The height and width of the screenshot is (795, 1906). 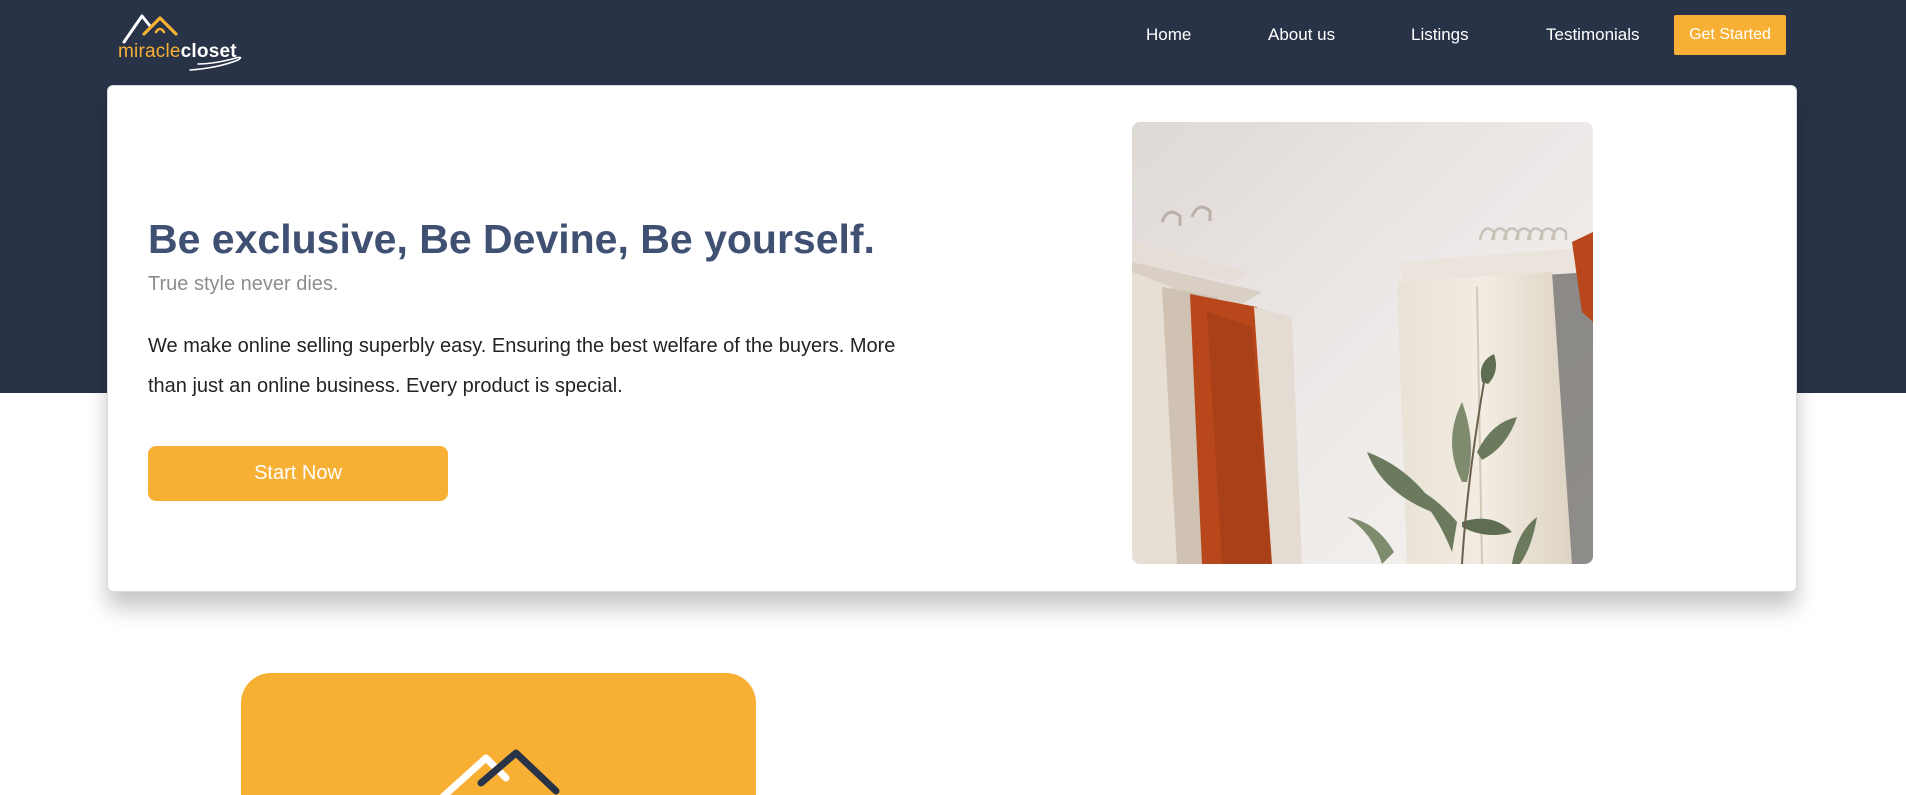 What do you see at coordinates (149, 51) in the screenshot?
I see `logo-text-miracle: miracle` at bounding box center [149, 51].